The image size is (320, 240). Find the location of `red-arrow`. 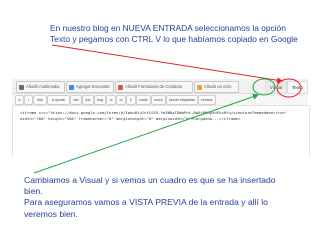

red-arrow is located at coordinates (167, 64).